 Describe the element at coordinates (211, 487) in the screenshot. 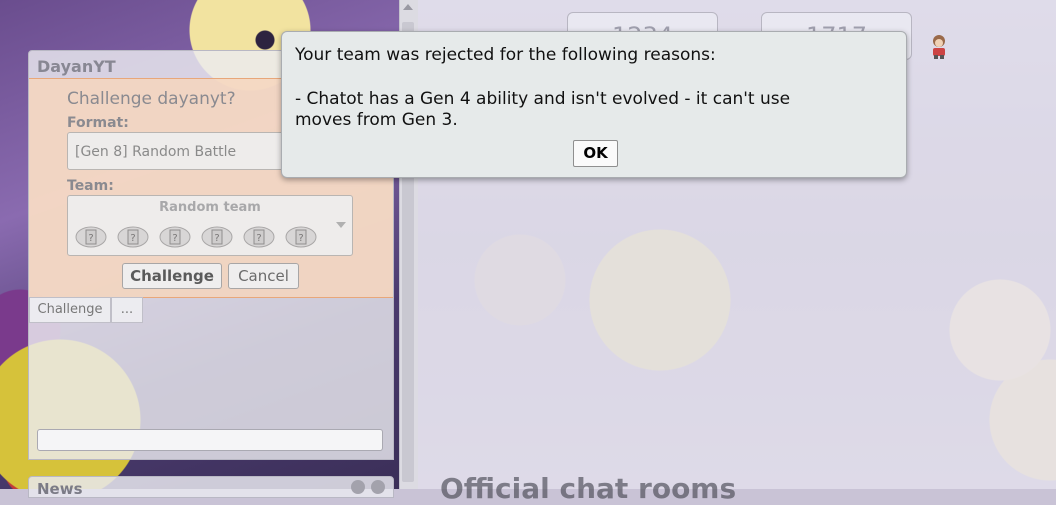

I see `news-window: News` at that location.